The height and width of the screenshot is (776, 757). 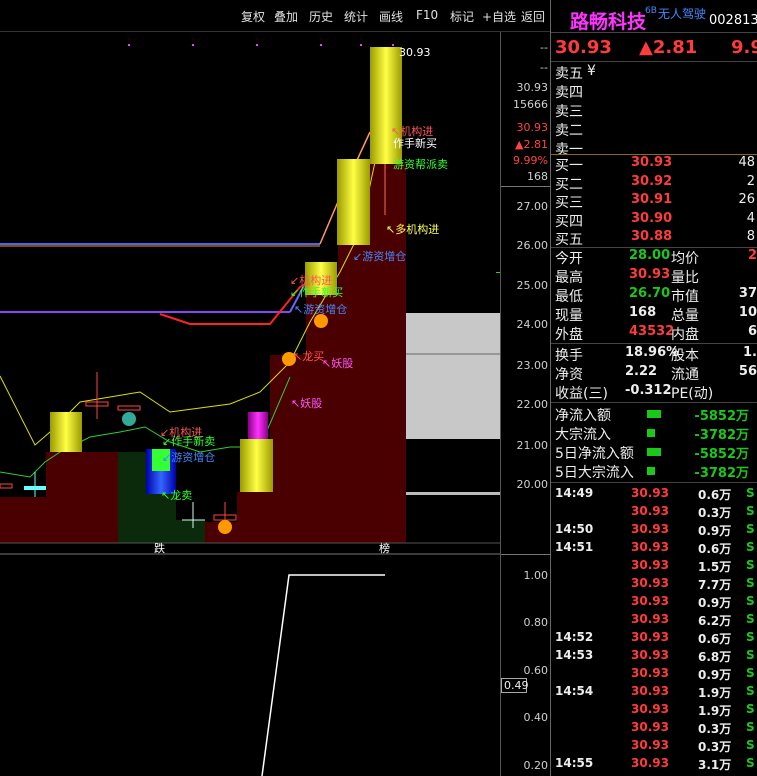 What do you see at coordinates (499, 16) in the screenshot?
I see `toolbar-zixuan: +自选` at bounding box center [499, 16].